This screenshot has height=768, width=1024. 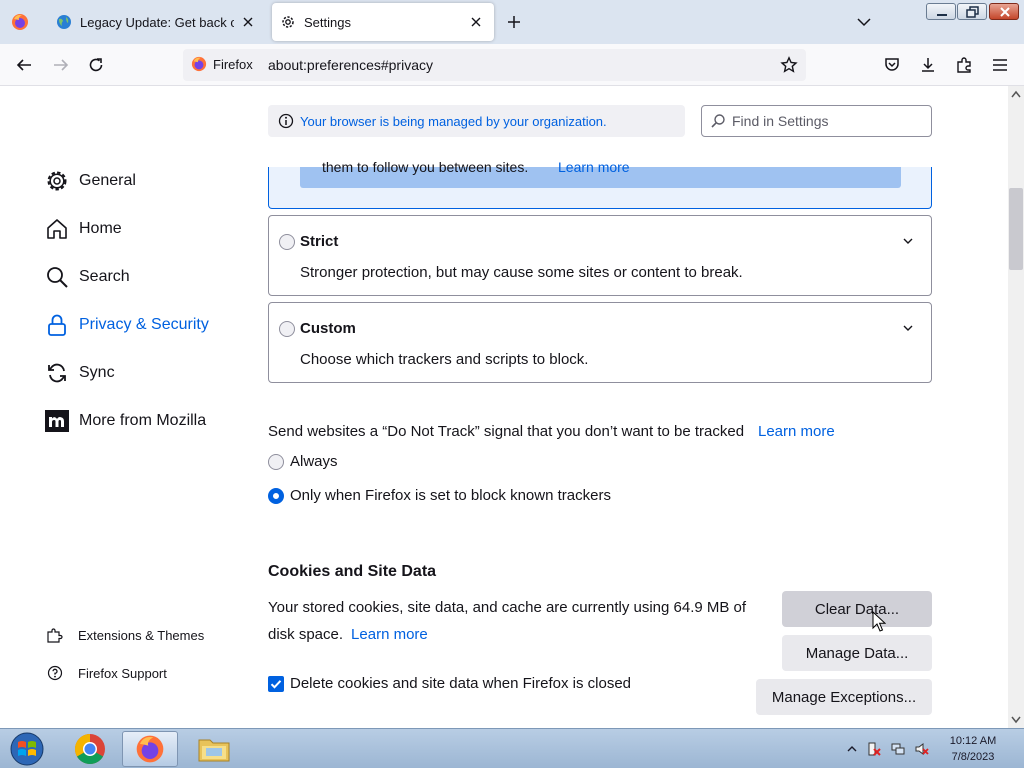 I want to click on show-hidden-icons-icon, so click(x=852, y=749).